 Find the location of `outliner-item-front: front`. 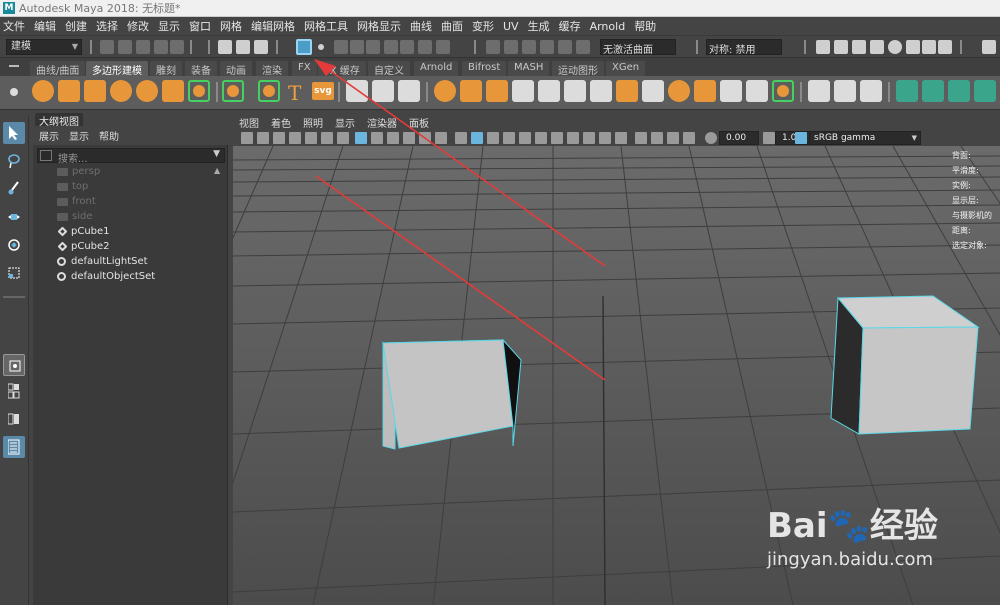

outliner-item-front: front is located at coordinates (137, 201).